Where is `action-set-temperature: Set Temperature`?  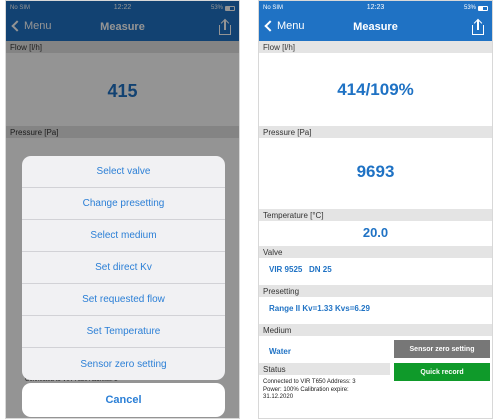
action-set-temperature: Set Temperature is located at coordinates (123, 332).